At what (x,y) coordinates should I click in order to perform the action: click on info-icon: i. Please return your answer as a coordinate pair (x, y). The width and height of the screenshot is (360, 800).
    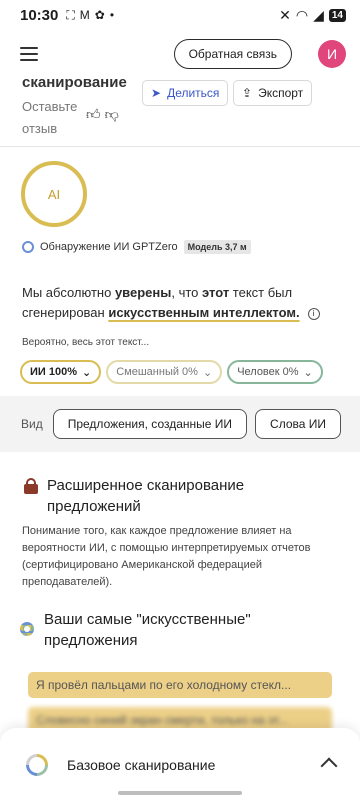
    Looking at the image, I should click on (313, 314).